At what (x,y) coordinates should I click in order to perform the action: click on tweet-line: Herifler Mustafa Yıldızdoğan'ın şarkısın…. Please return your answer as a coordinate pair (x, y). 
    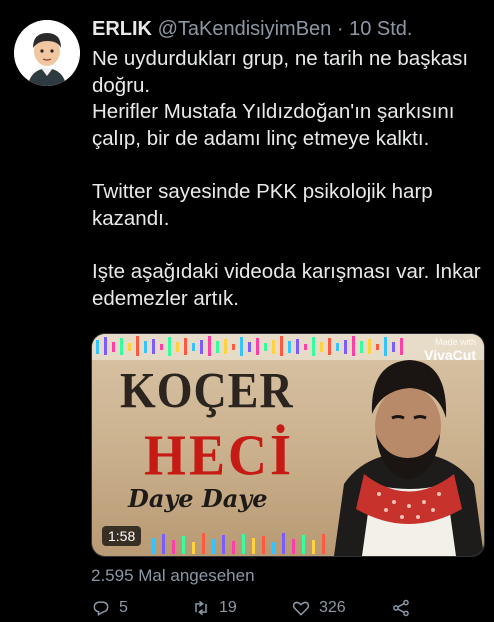
    Looking at the image, I should click on (273, 125).